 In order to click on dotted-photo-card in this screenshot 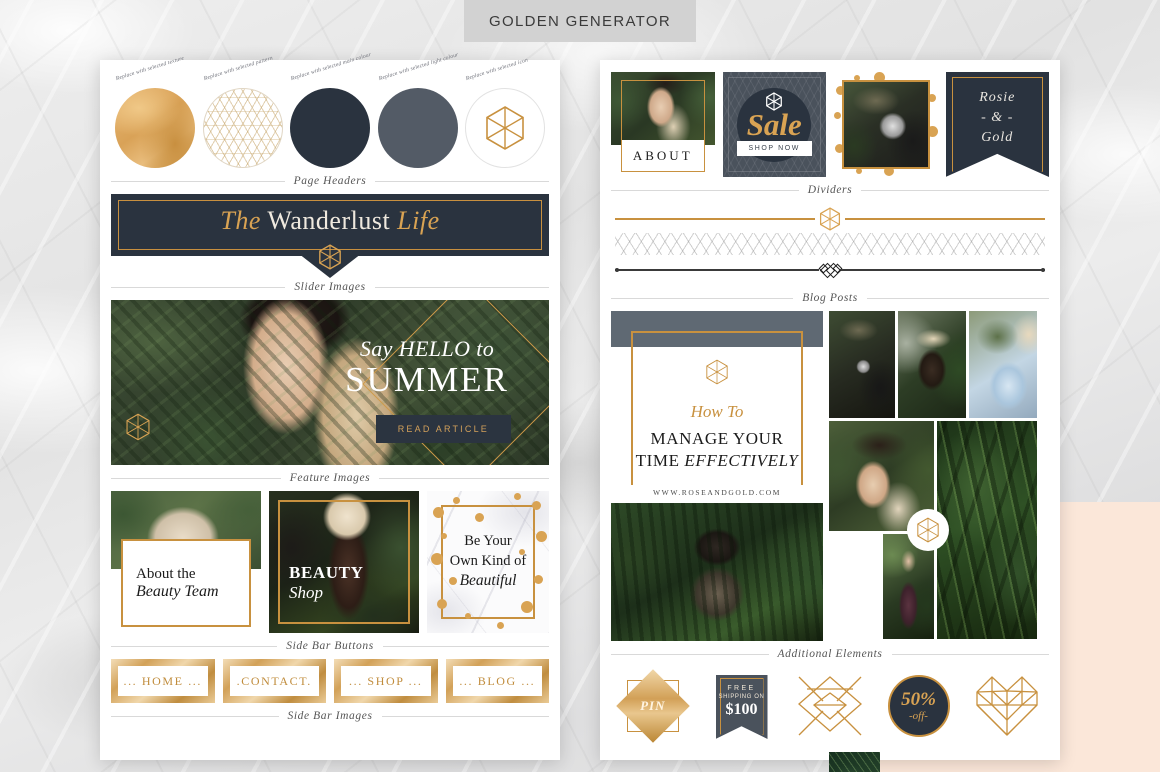, I will do `click(886, 124)`.